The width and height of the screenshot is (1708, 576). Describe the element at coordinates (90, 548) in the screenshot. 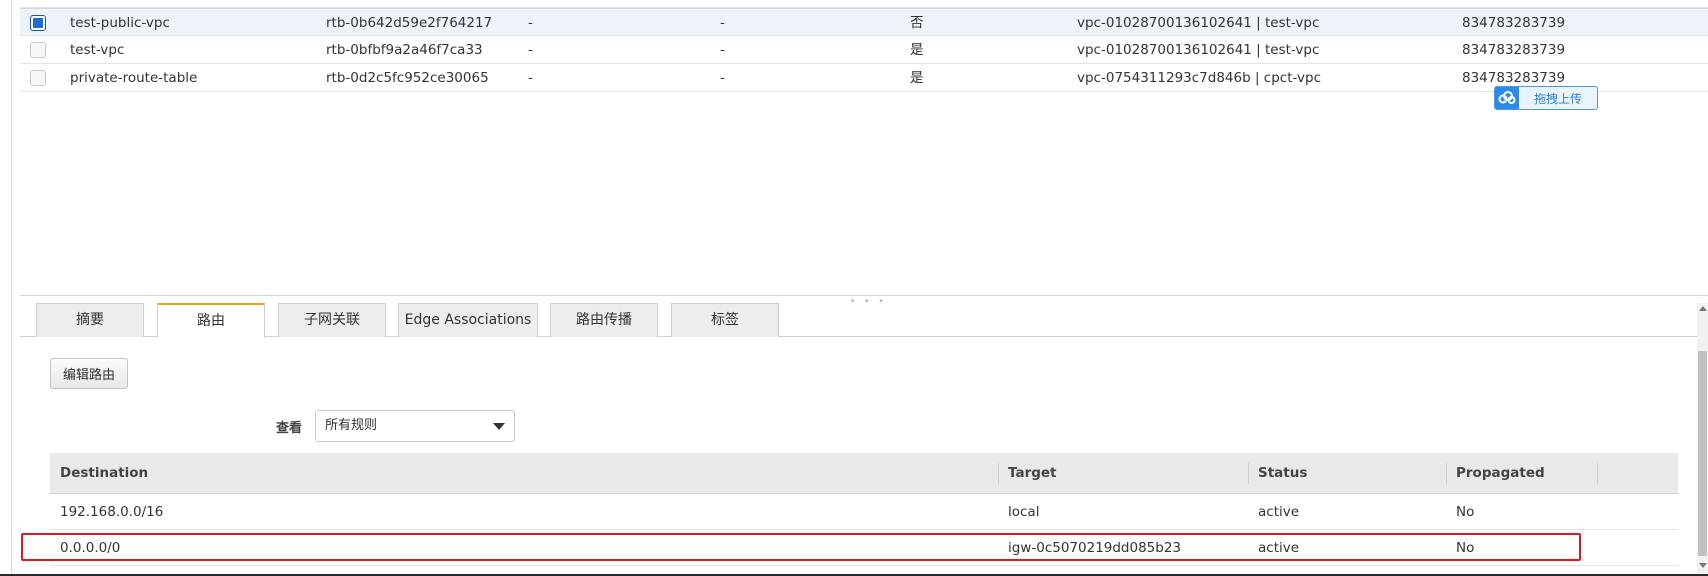

I see `route-destination: 0.0.0.0/0` at that location.